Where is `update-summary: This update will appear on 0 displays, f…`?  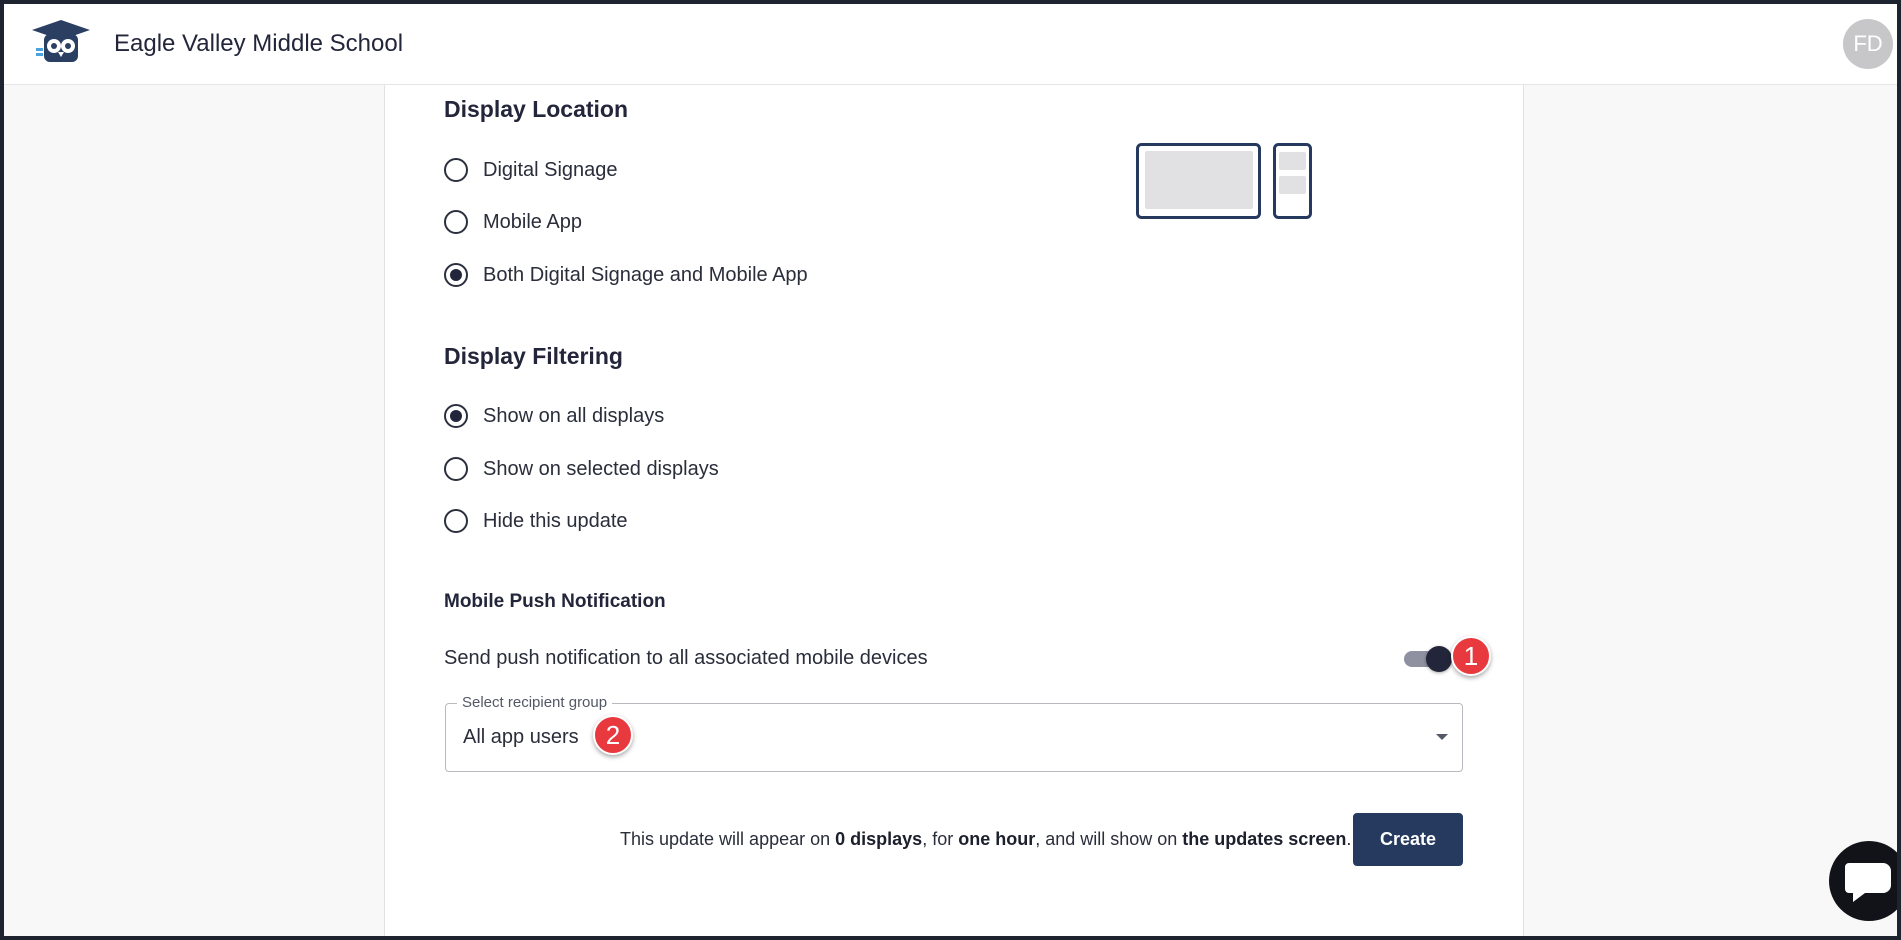
update-summary: This update will appear on 0 displays, f… is located at coordinates (985, 839).